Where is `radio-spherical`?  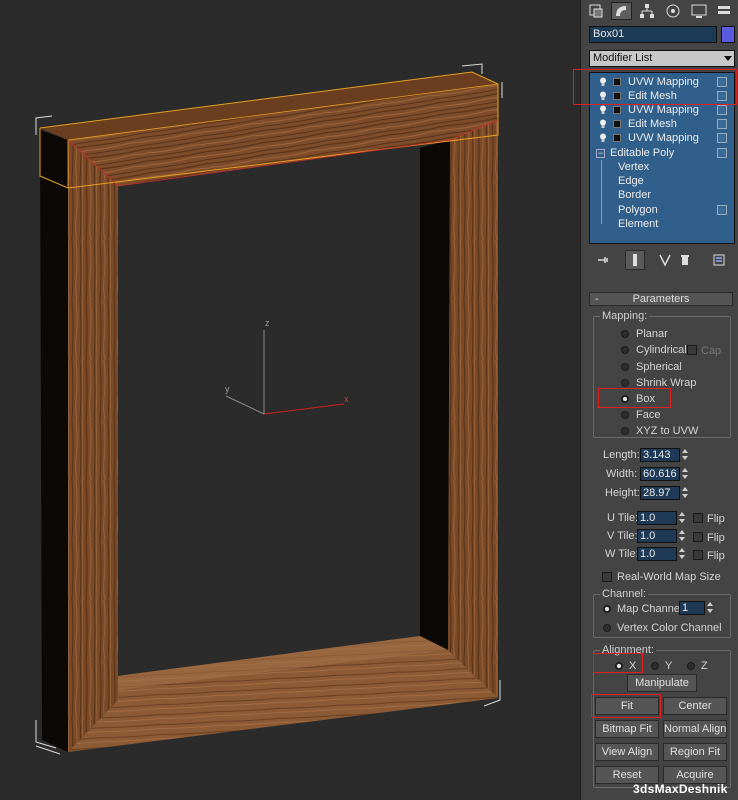 radio-spherical is located at coordinates (625, 367).